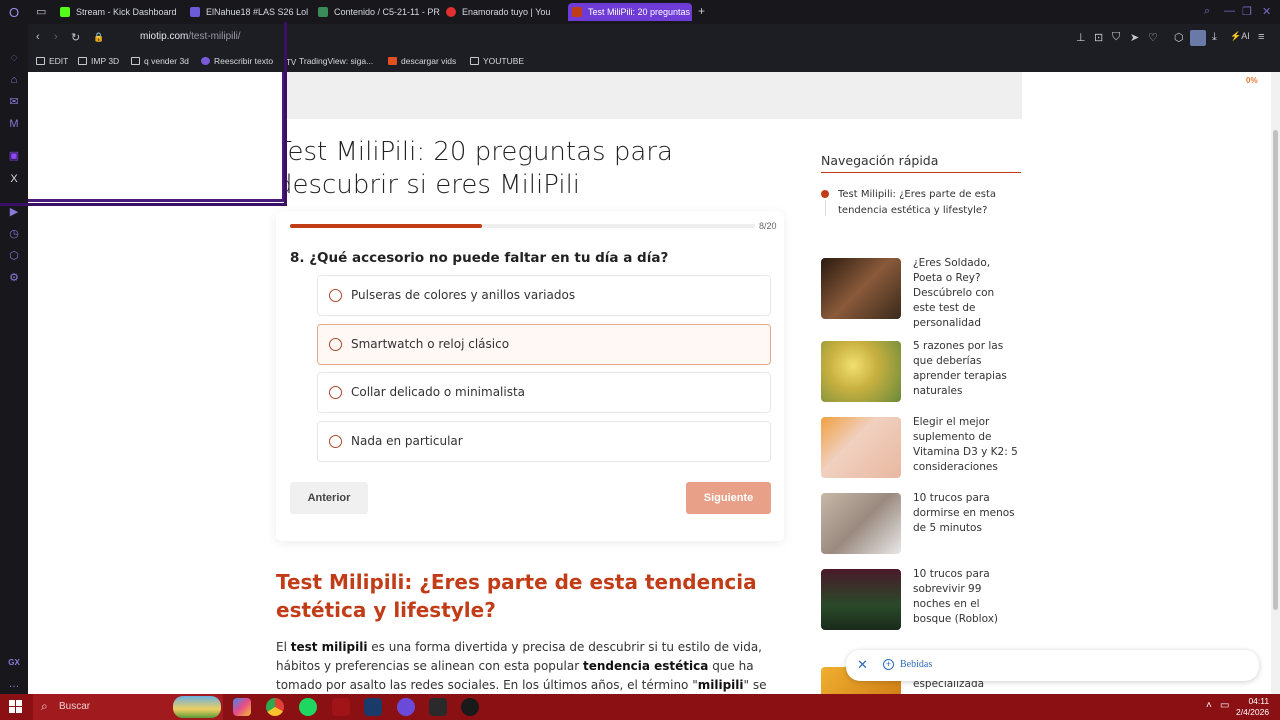 This screenshot has width=1280, height=720. What do you see at coordinates (329, 498) in the screenshot?
I see `previous-button: Anterior` at bounding box center [329, 498].